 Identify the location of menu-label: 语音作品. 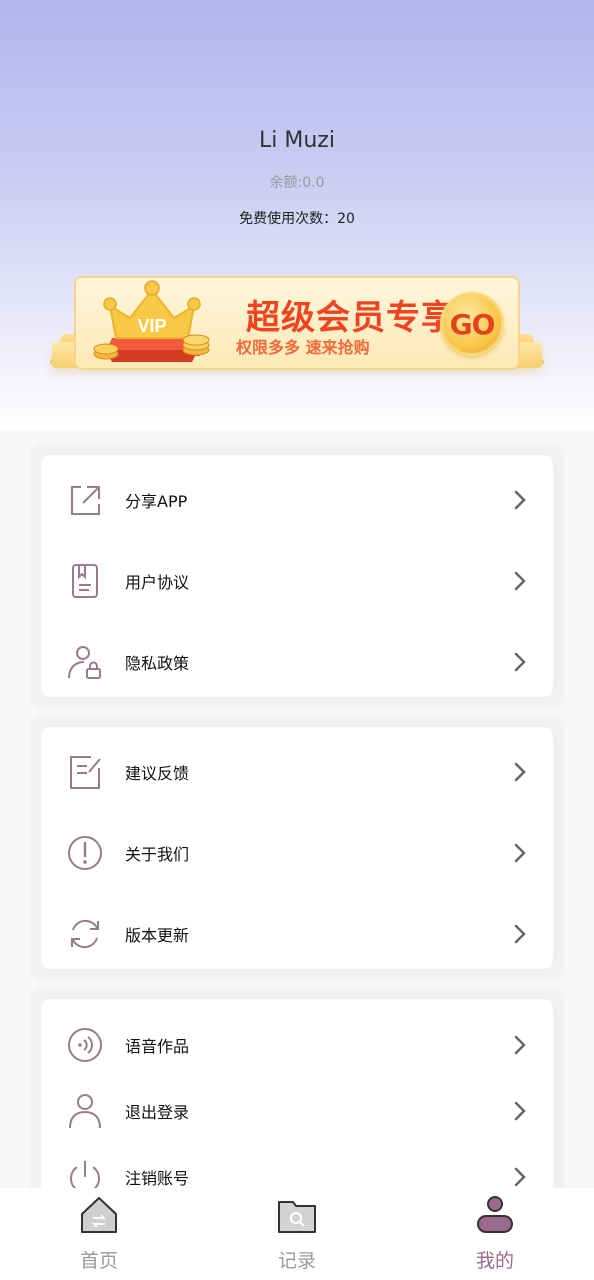
(157, 1046).